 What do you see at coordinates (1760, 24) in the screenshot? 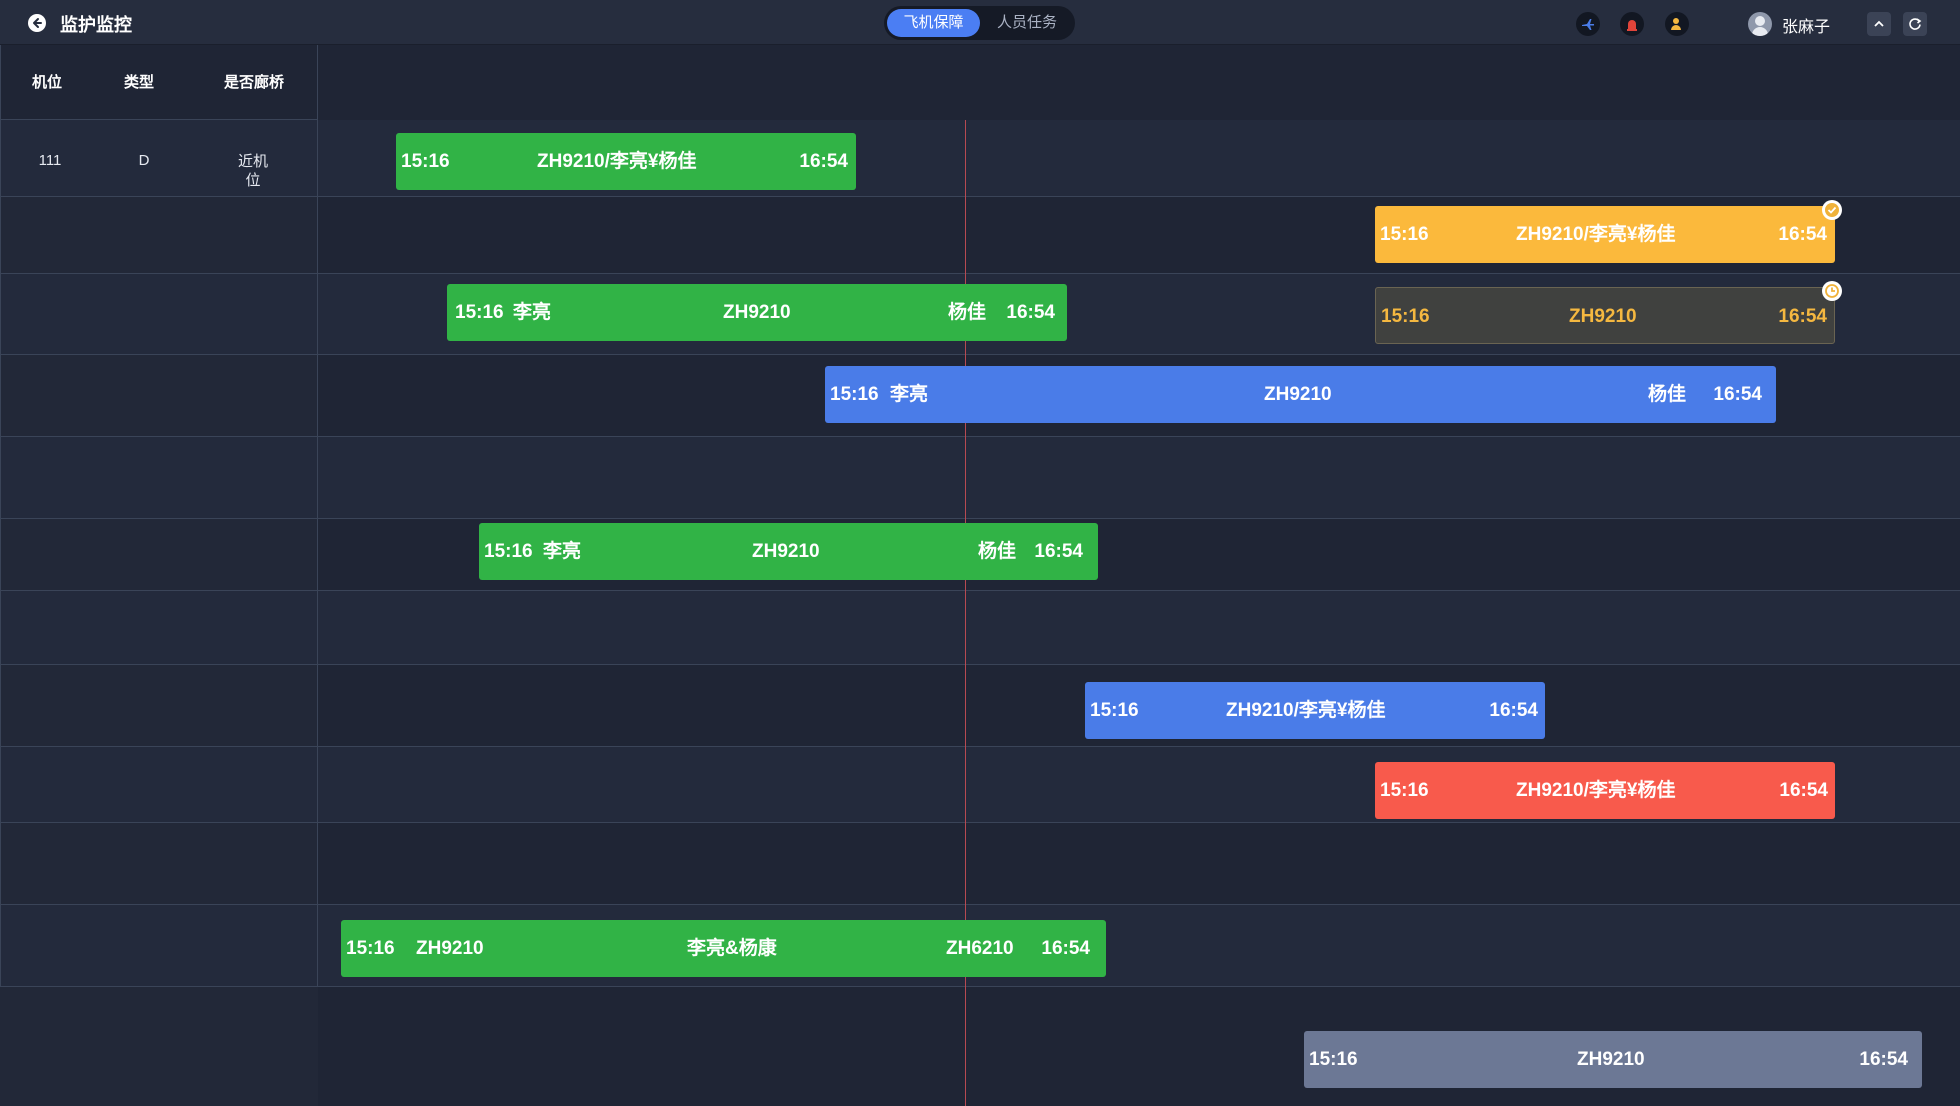
I see `avatar` at bounding box center [1760, 24].